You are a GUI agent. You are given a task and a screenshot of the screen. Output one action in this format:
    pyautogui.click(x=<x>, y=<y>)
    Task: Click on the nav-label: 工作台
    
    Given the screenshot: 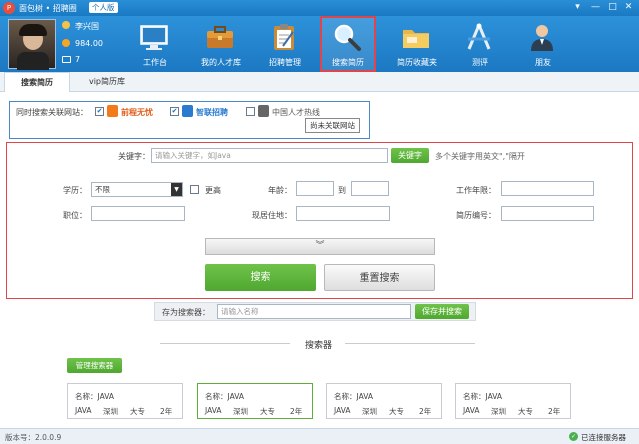 What is the action you would take?
    pyautogui.click(x=155, y=62)
    